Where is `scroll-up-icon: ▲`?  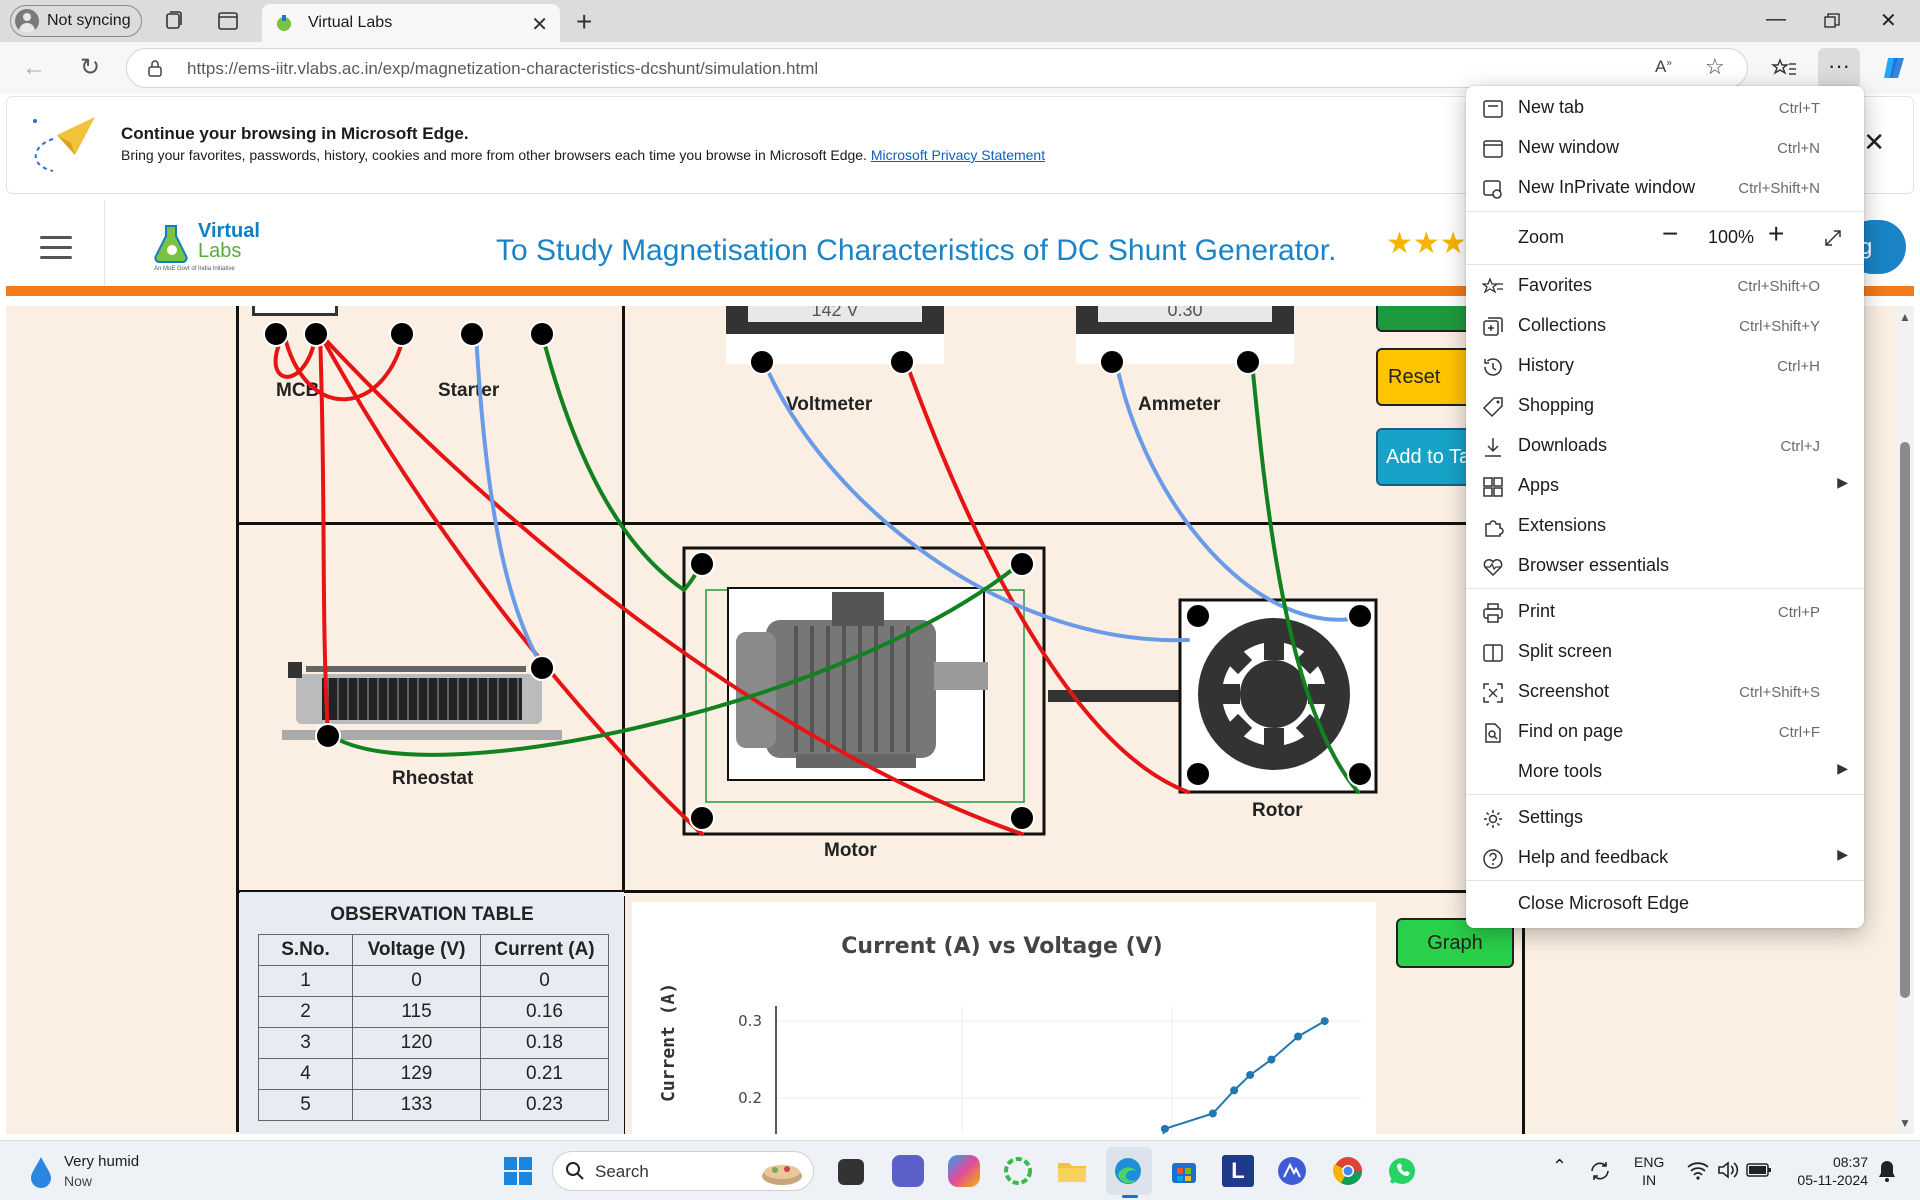 scroll-up-icon: ▲ is located at coordinates (1905, 317).